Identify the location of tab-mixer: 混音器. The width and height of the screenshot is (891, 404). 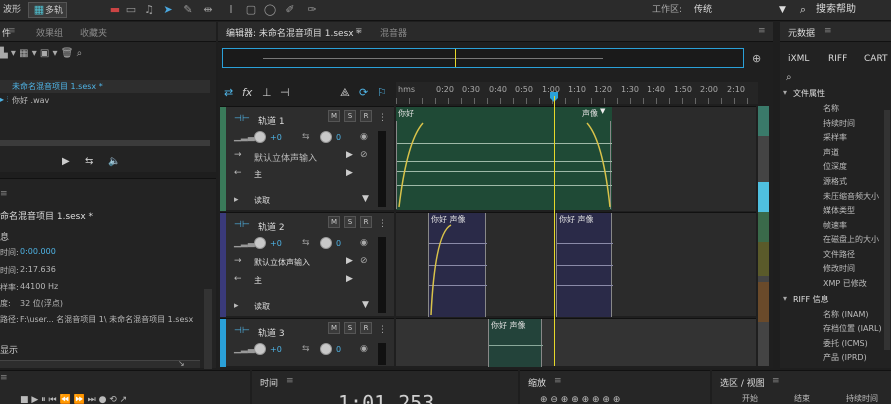
(393, 32).